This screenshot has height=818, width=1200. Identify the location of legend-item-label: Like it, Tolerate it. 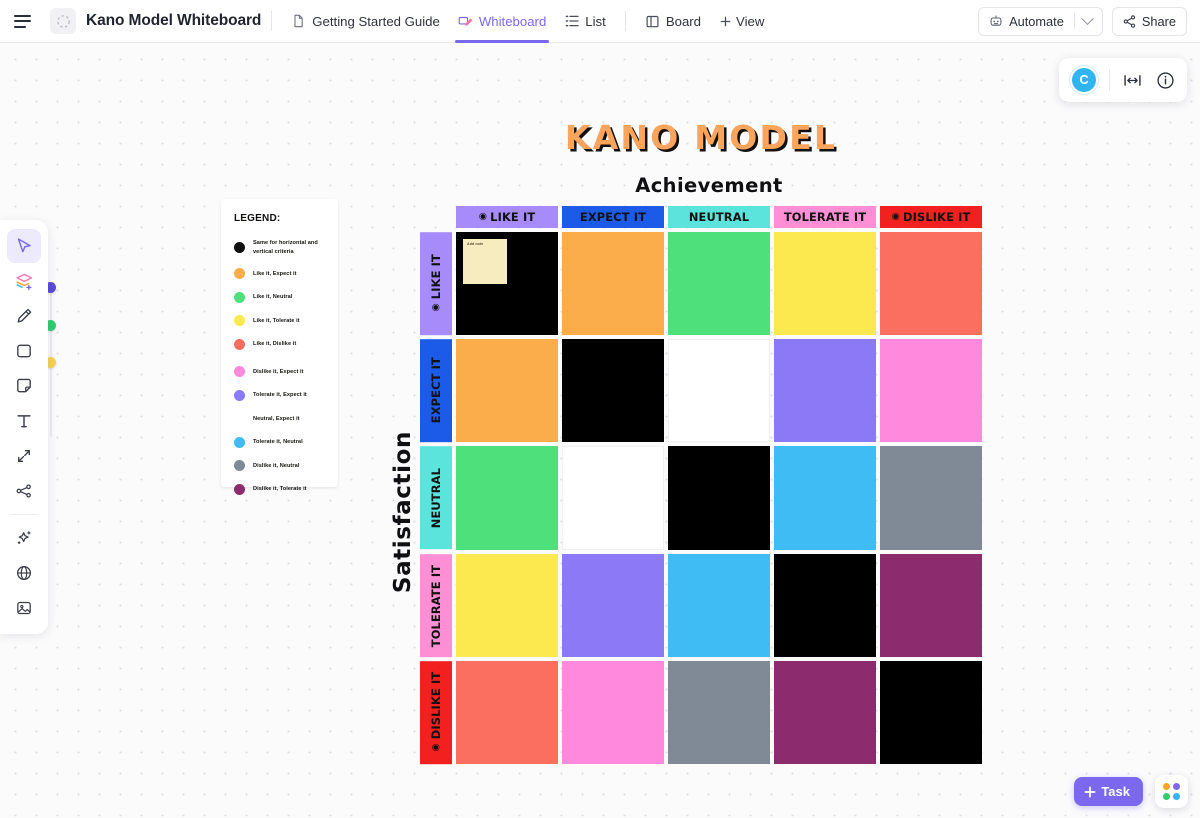
(276, 320).